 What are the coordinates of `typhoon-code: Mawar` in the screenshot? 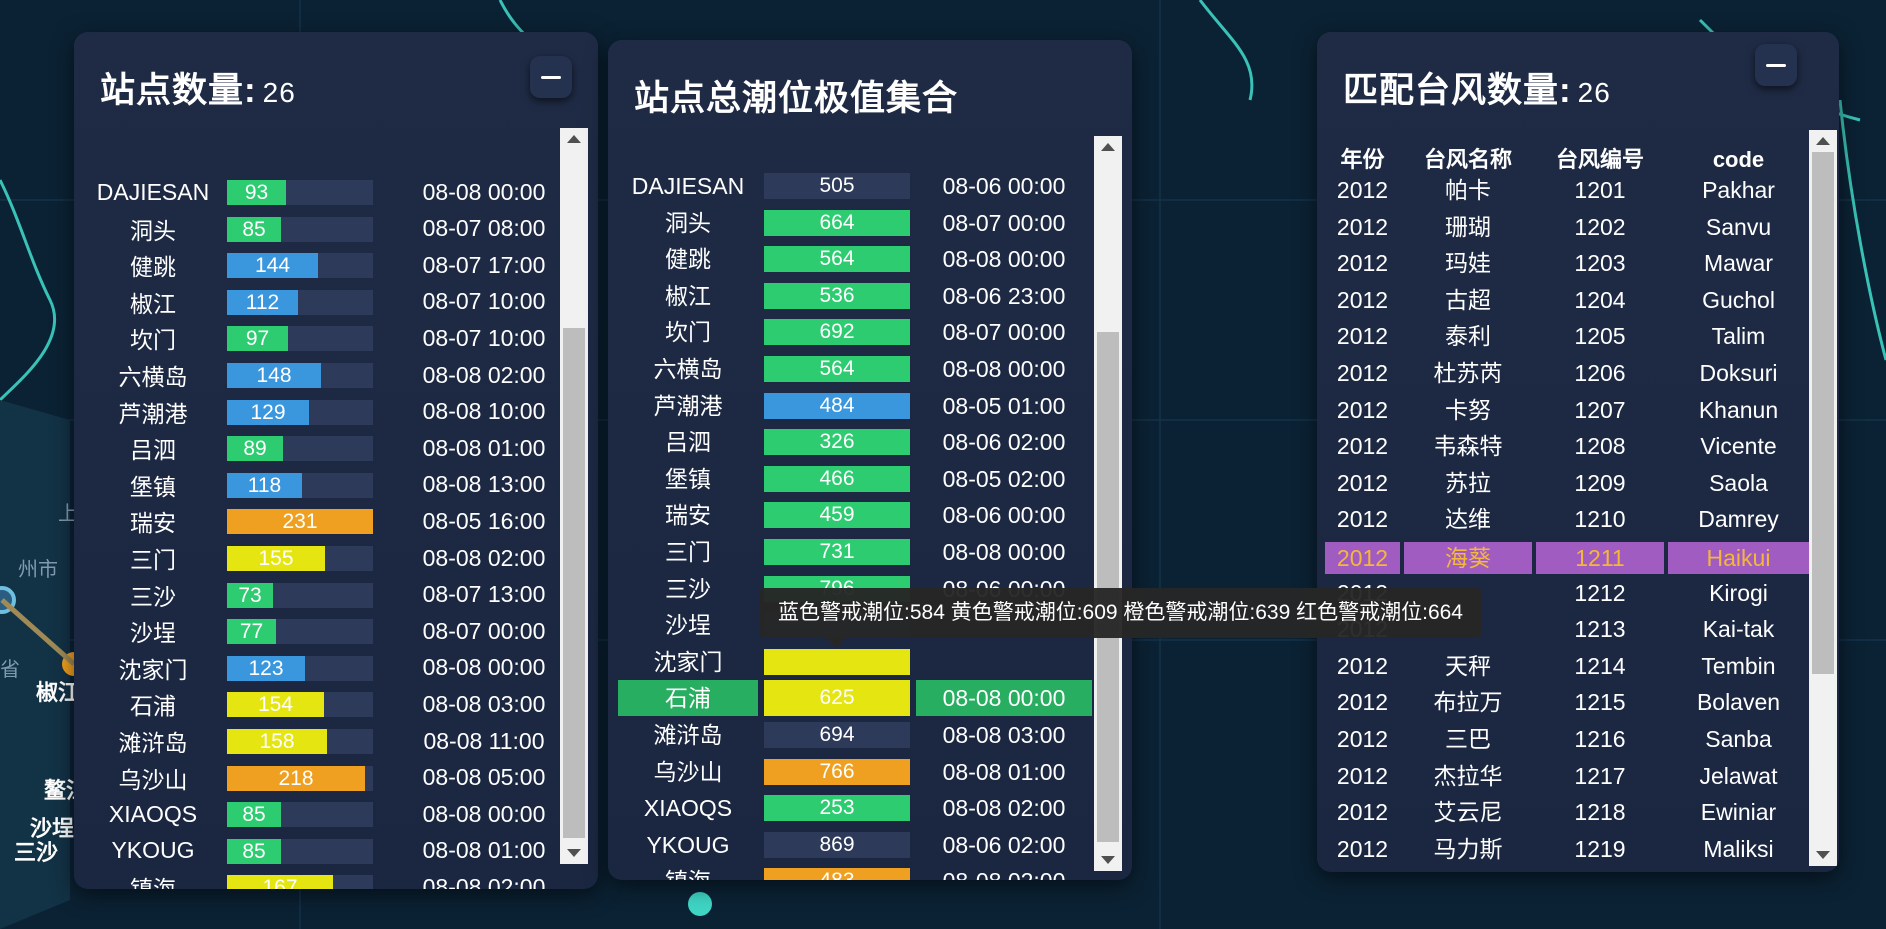 It's located at (1738, 263).